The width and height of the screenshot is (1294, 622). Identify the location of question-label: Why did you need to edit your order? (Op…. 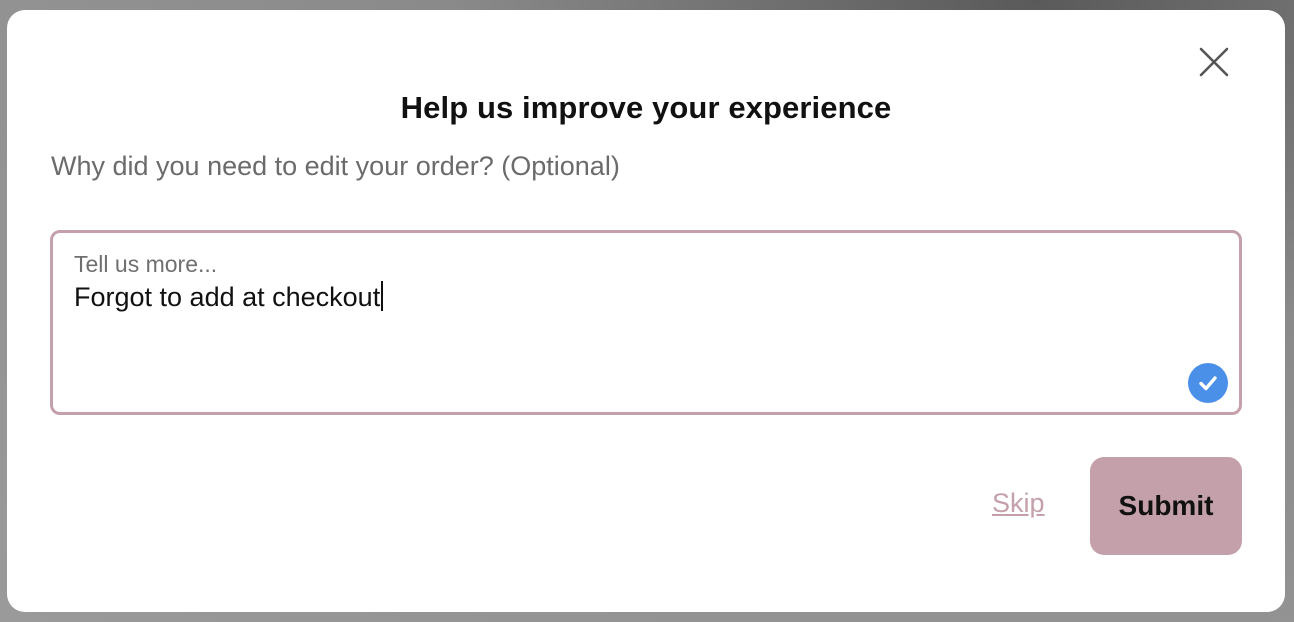
(335, 166).